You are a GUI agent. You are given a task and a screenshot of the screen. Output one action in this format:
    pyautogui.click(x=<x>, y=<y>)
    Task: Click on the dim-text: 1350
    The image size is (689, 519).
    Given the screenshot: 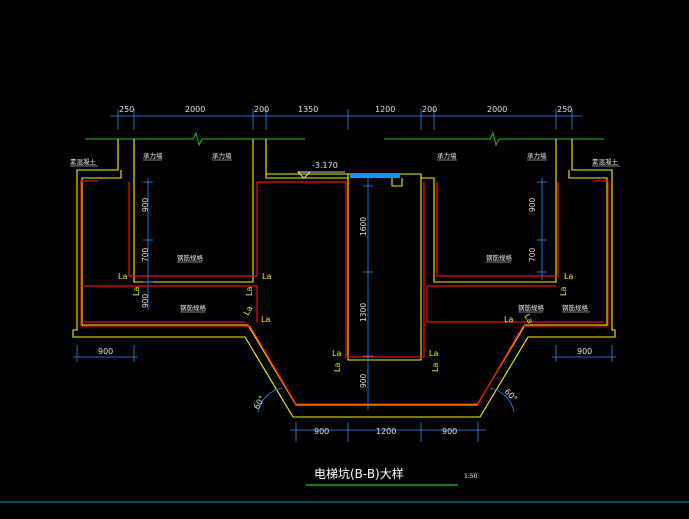 What is the action you would take?
    pyautogui.click(x=308, y=109)
    